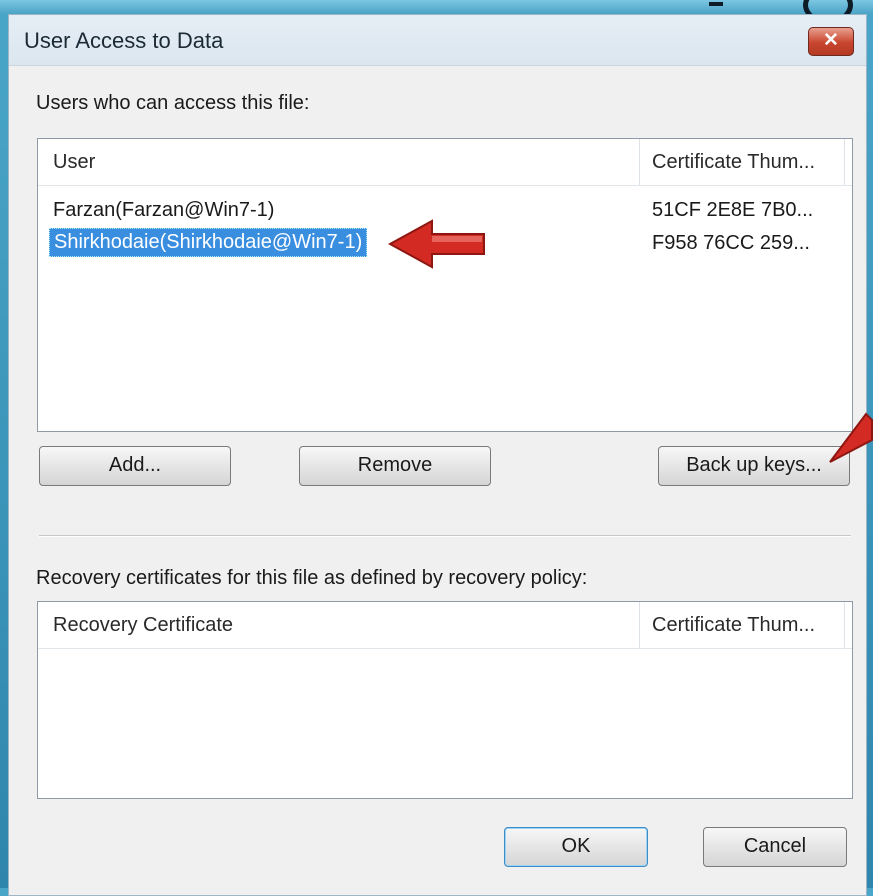 The image size is (873, 896). What do you see at coordinates (124, 40) in the screenshot?
I see `dialog-title: User Access to Data` at bounding box center [124, 40].